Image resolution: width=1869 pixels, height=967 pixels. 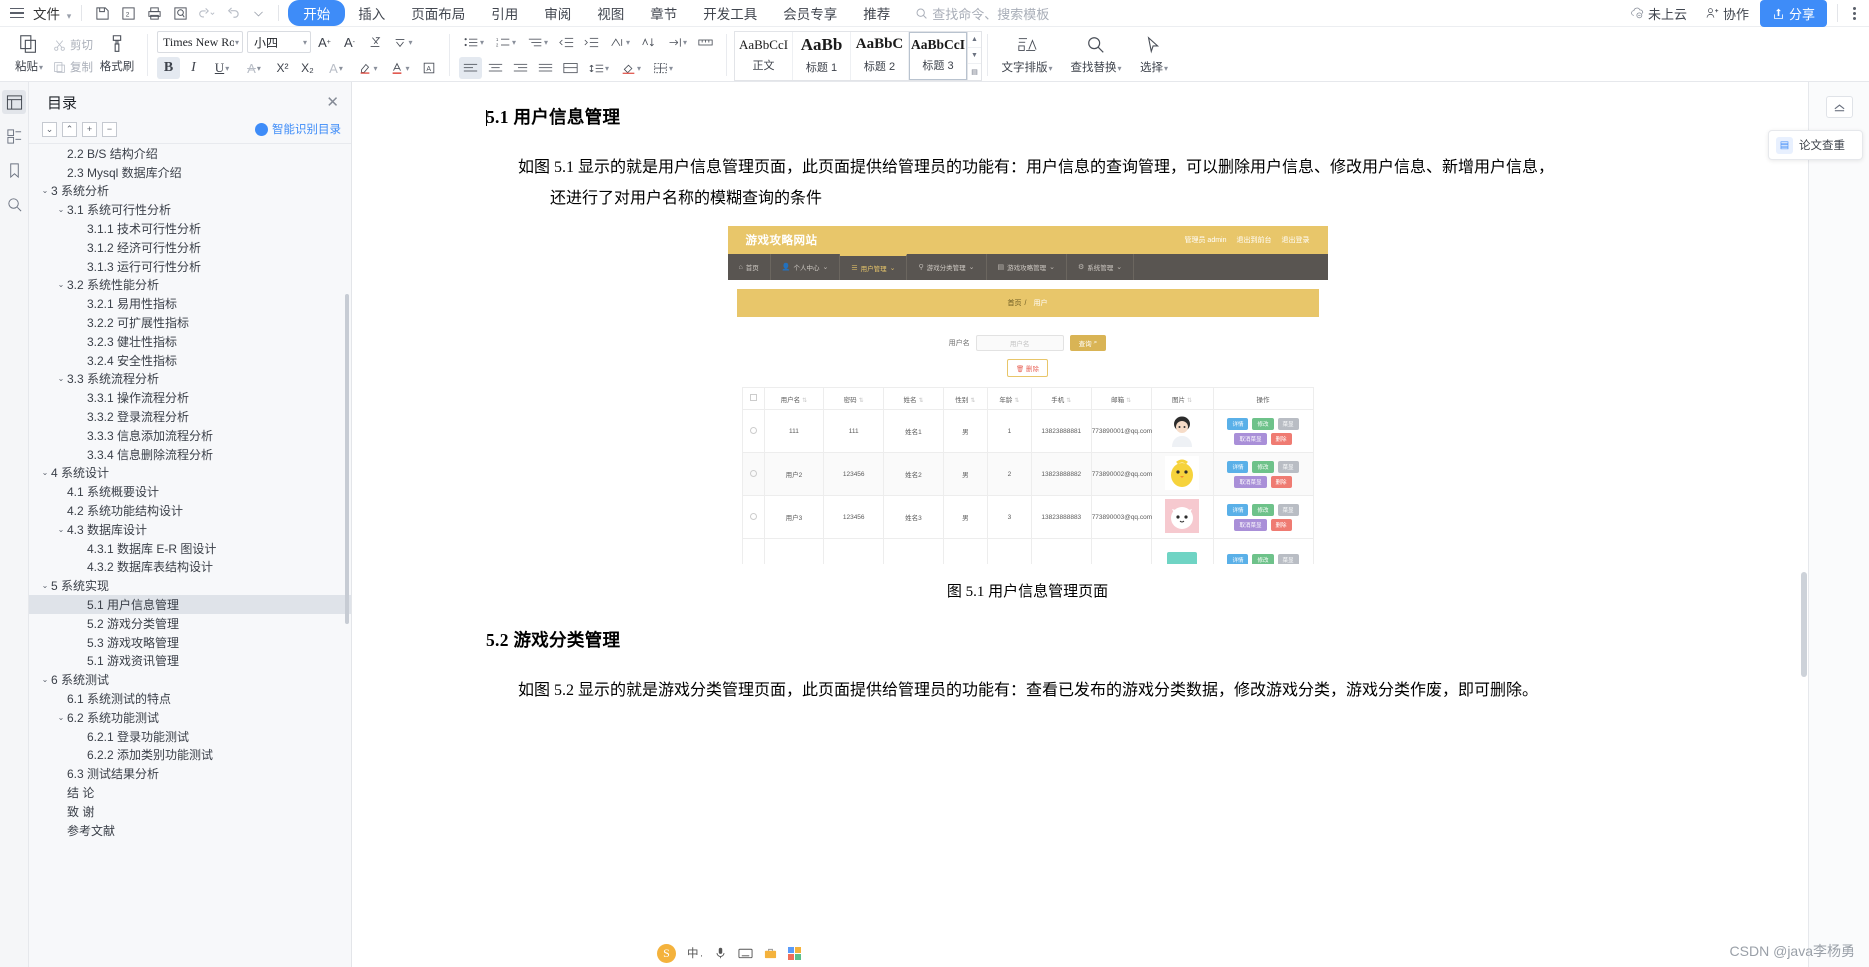 I want to click on align-center-button, so click(x=495, y=68).